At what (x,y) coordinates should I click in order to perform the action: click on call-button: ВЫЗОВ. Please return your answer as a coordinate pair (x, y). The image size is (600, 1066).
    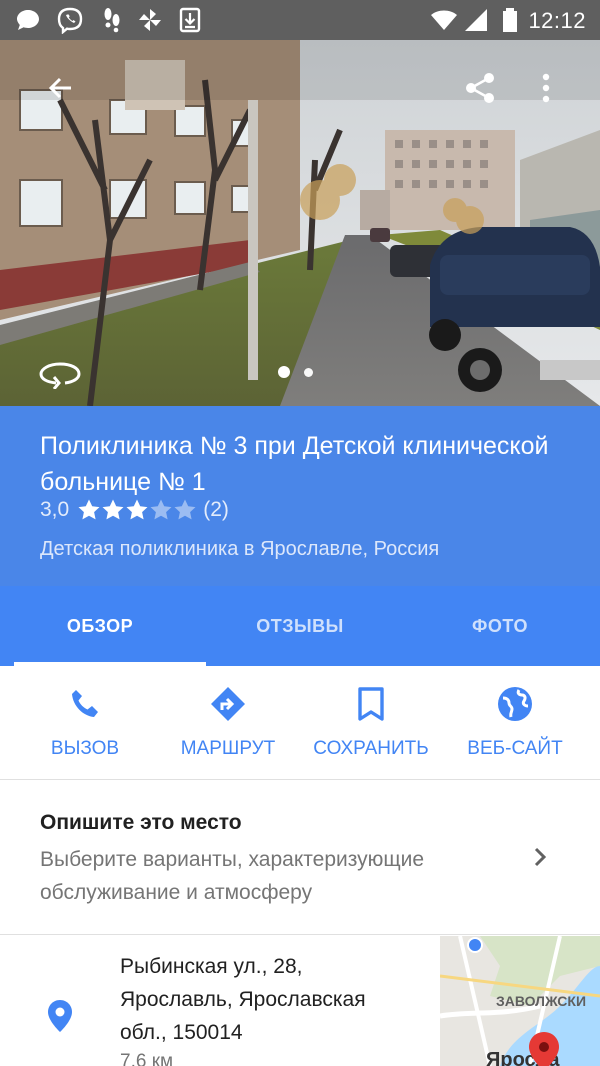
    Looking at the image, I should click on (85, 723).